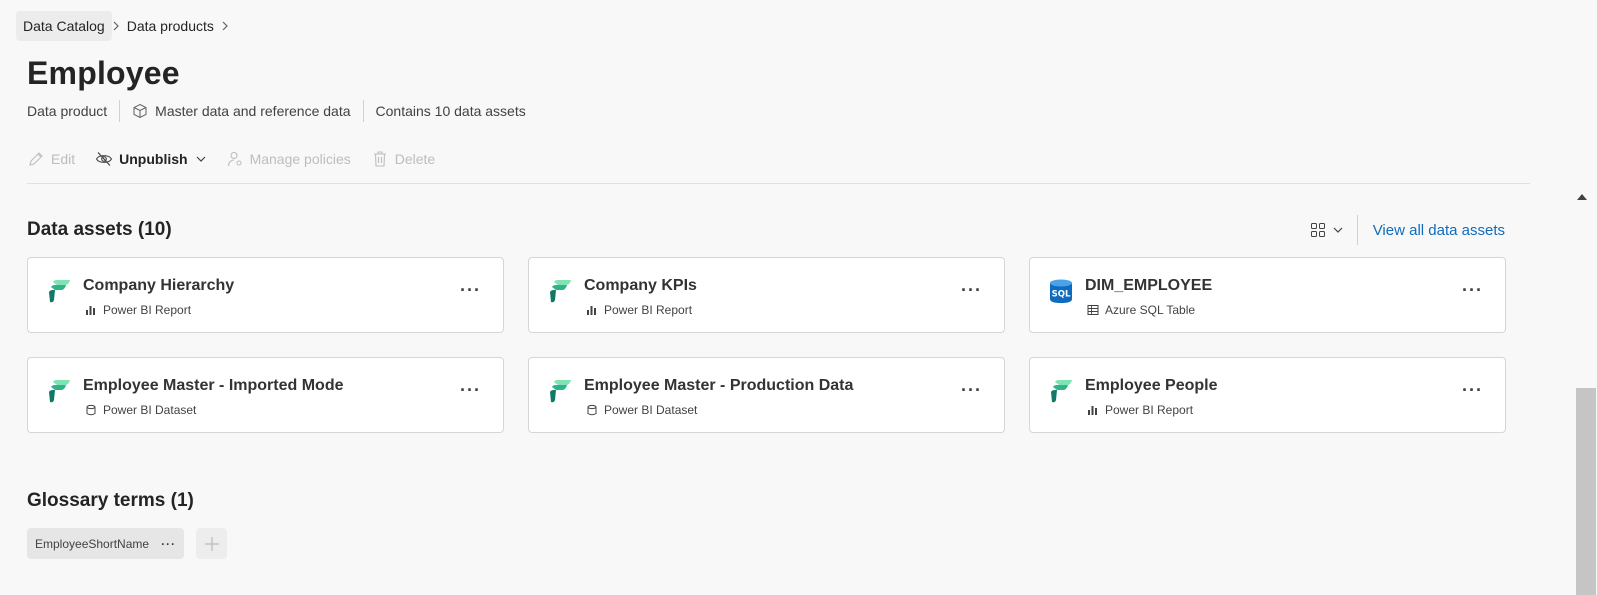 This screenshot has width=1597, height=595. What do you see at coordinates (104, 159) in the screenshot?
I see `eye-off-icon` at bounding box center [104, 159].